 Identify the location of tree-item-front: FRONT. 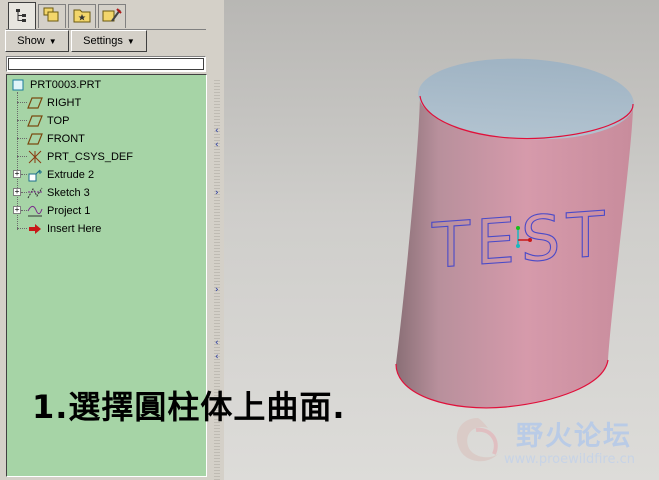
(56, 139).